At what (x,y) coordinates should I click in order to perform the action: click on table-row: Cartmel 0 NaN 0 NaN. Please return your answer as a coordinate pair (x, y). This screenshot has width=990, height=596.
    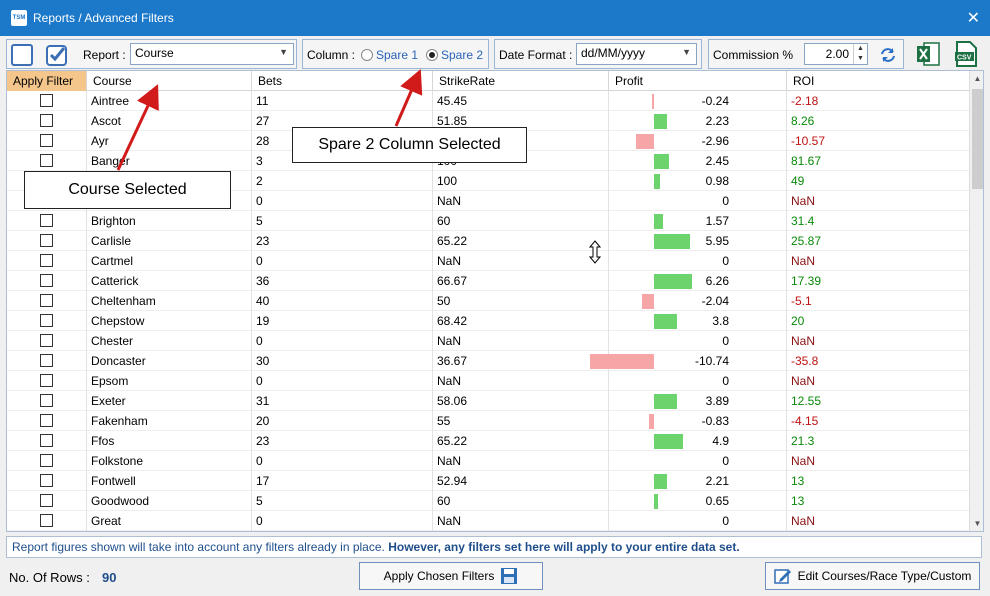
    Looking at the image, I should click on (488, 261).